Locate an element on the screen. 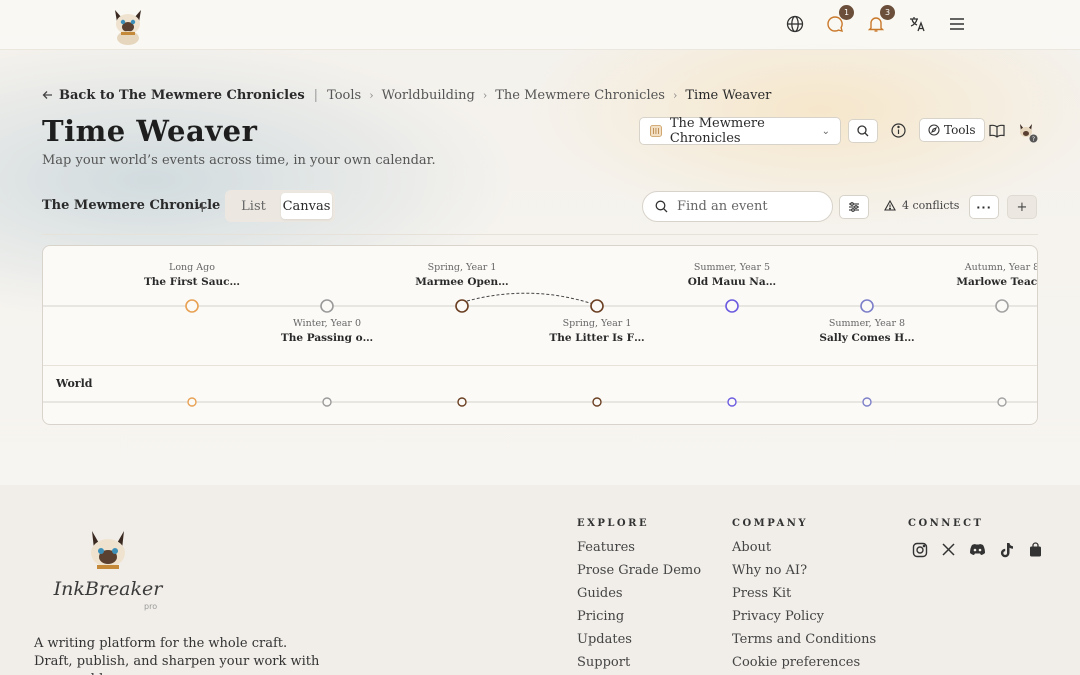 This screenshot has height=675, width=1080. discord-icon is located at coordinates (977, 549).